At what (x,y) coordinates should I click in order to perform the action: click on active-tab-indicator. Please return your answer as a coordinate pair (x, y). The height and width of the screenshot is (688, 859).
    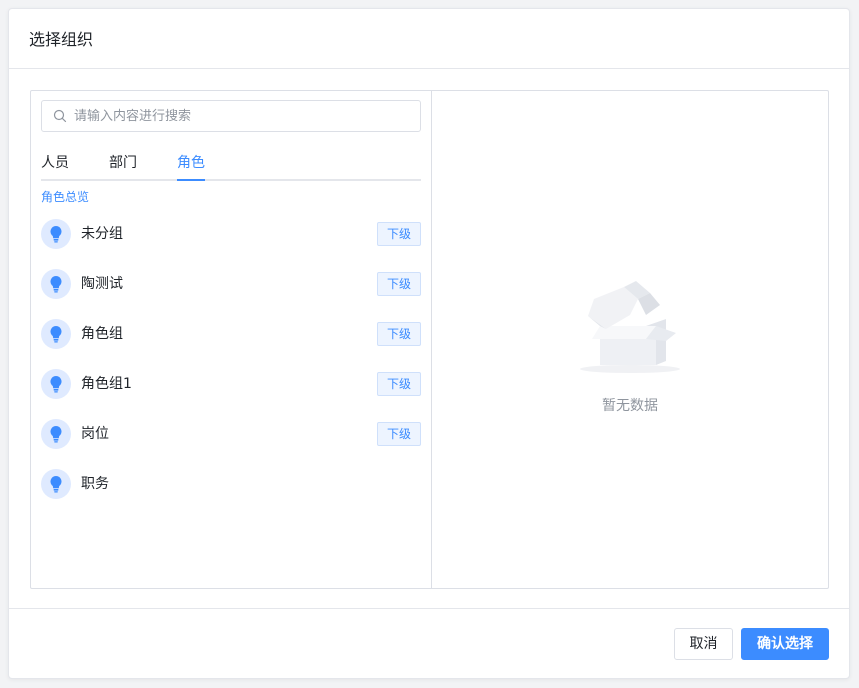
    Looking at the image, I should click on (191, 180).